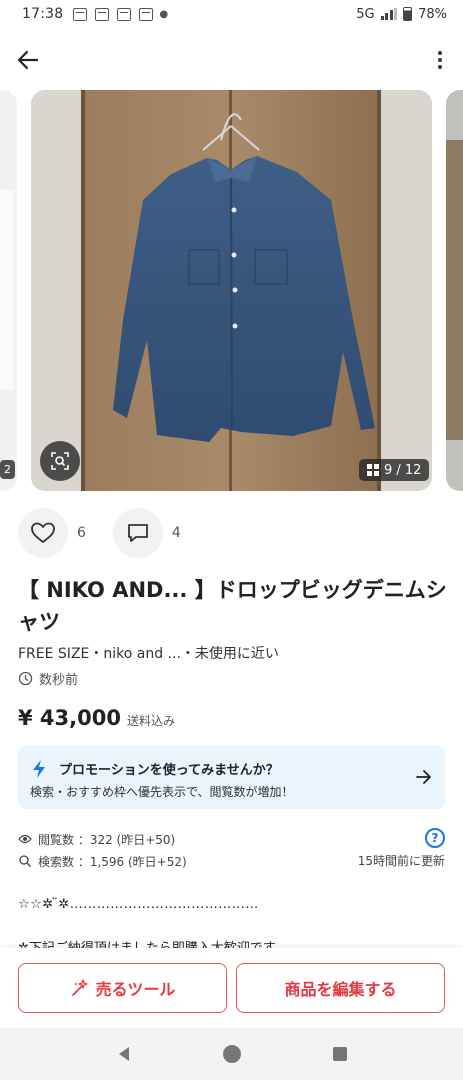  Describe the element at coordinates (162, 792) in the screenshot. I see `promotion-description: 検索・おすすめ枠へ優先表示で、閲覧数が増加！` at that location.